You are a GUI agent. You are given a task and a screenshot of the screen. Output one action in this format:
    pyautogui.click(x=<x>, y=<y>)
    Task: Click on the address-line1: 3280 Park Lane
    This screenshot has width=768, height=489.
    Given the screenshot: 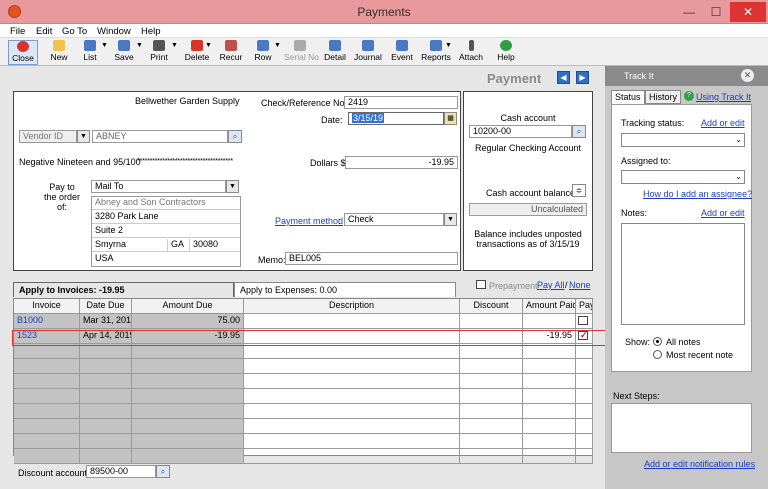 What is the action you would take?
    pyautogui.click(x=166, y=217)
    